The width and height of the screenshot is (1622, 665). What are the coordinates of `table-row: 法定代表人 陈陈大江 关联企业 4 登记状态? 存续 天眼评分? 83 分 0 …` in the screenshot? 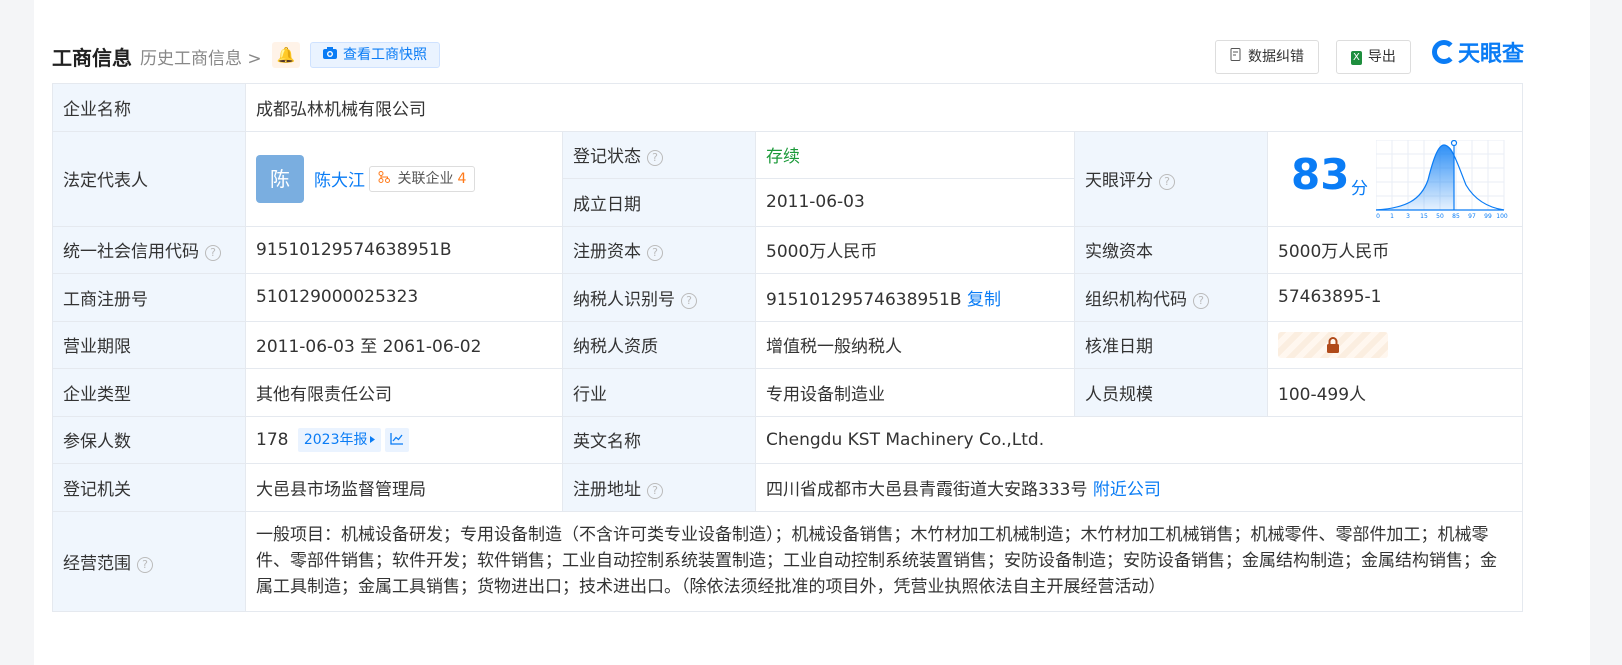 It's located at (788, 178).